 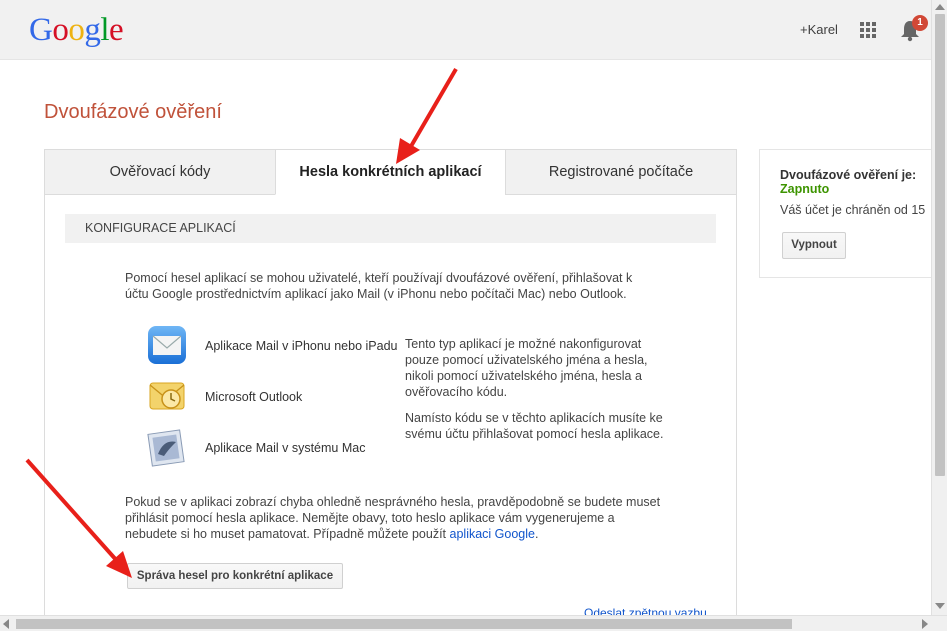 What do you see at coordinates (536, 534) in the screenshot?
I see `outro-end: .` at bounding box center [536, 534].